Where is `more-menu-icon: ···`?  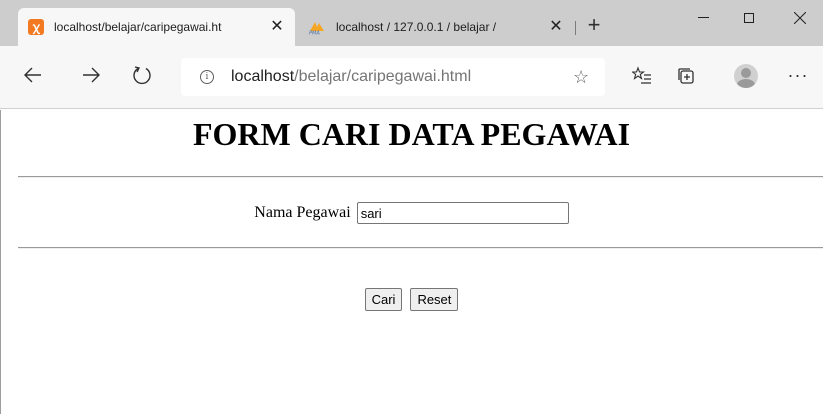
more-menu-icon: ··· is located at coordinates (798, 77).